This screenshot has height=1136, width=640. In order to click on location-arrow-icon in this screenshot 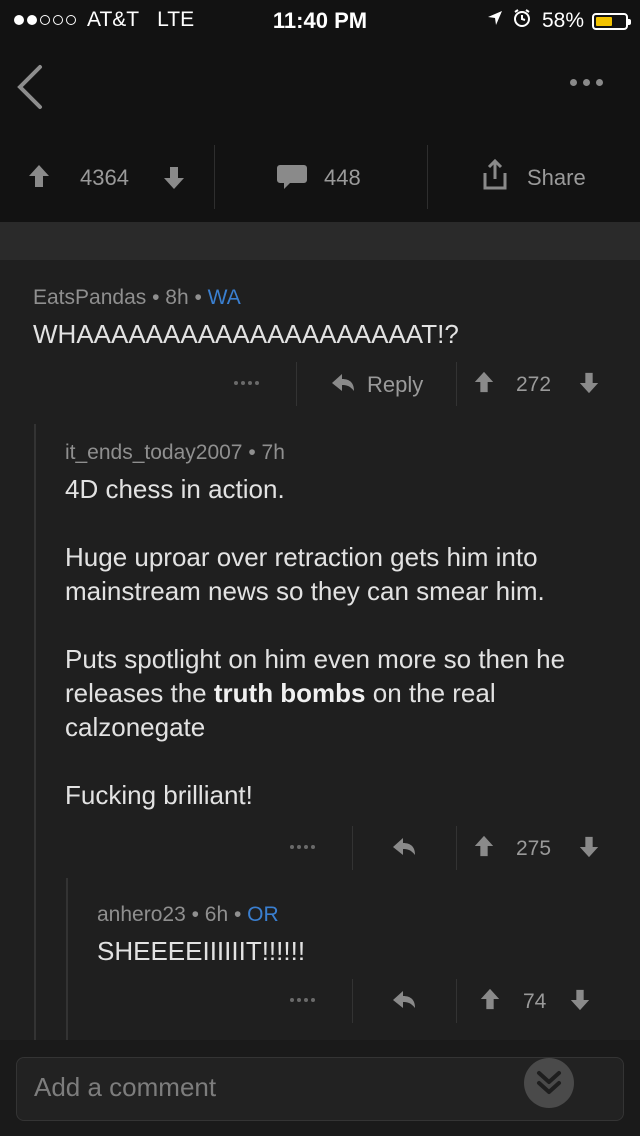, I will do `click(495, 21)`.